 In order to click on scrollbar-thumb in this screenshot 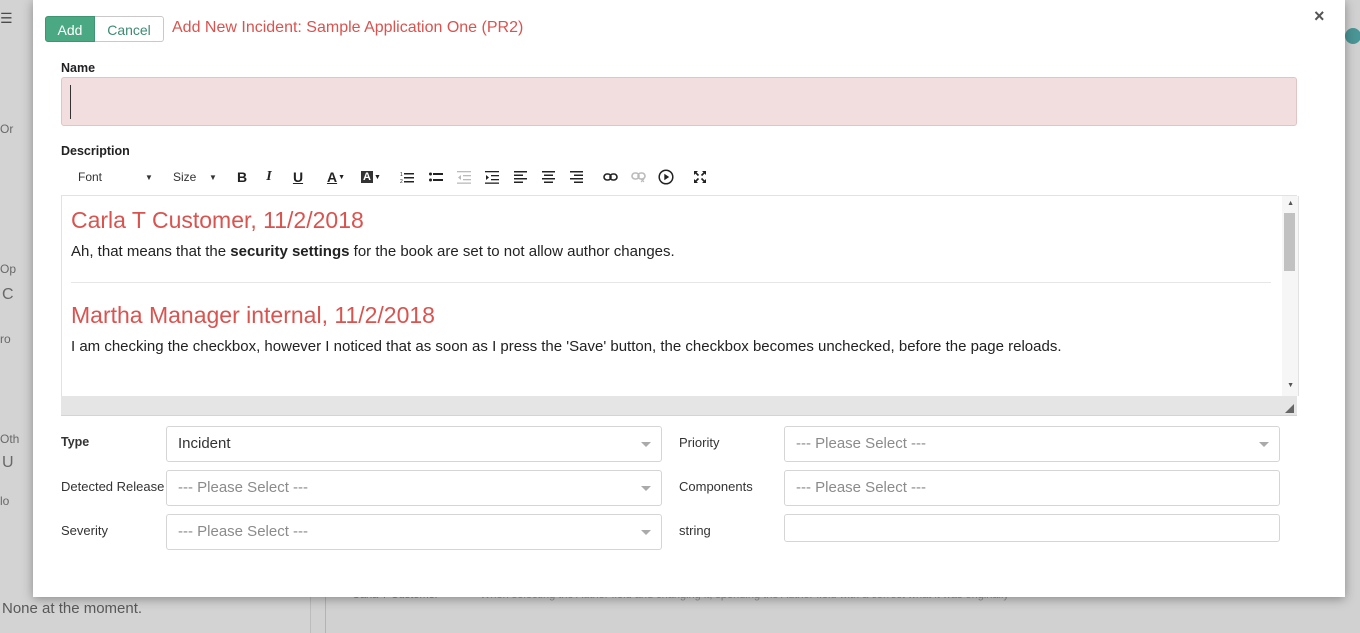, I will do `click(1289, 242)`.